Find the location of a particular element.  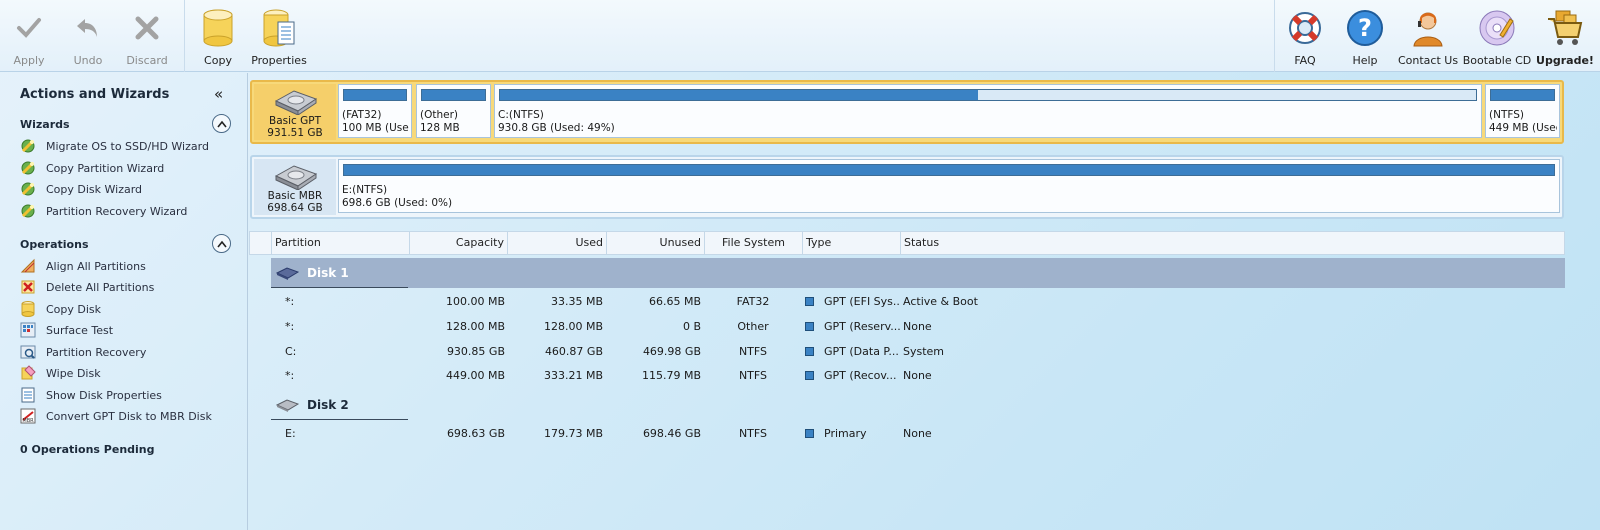

wizard-migrate-os-label: Migrate OS to SSD/HD Wizard is located at coordinates (127, 146).